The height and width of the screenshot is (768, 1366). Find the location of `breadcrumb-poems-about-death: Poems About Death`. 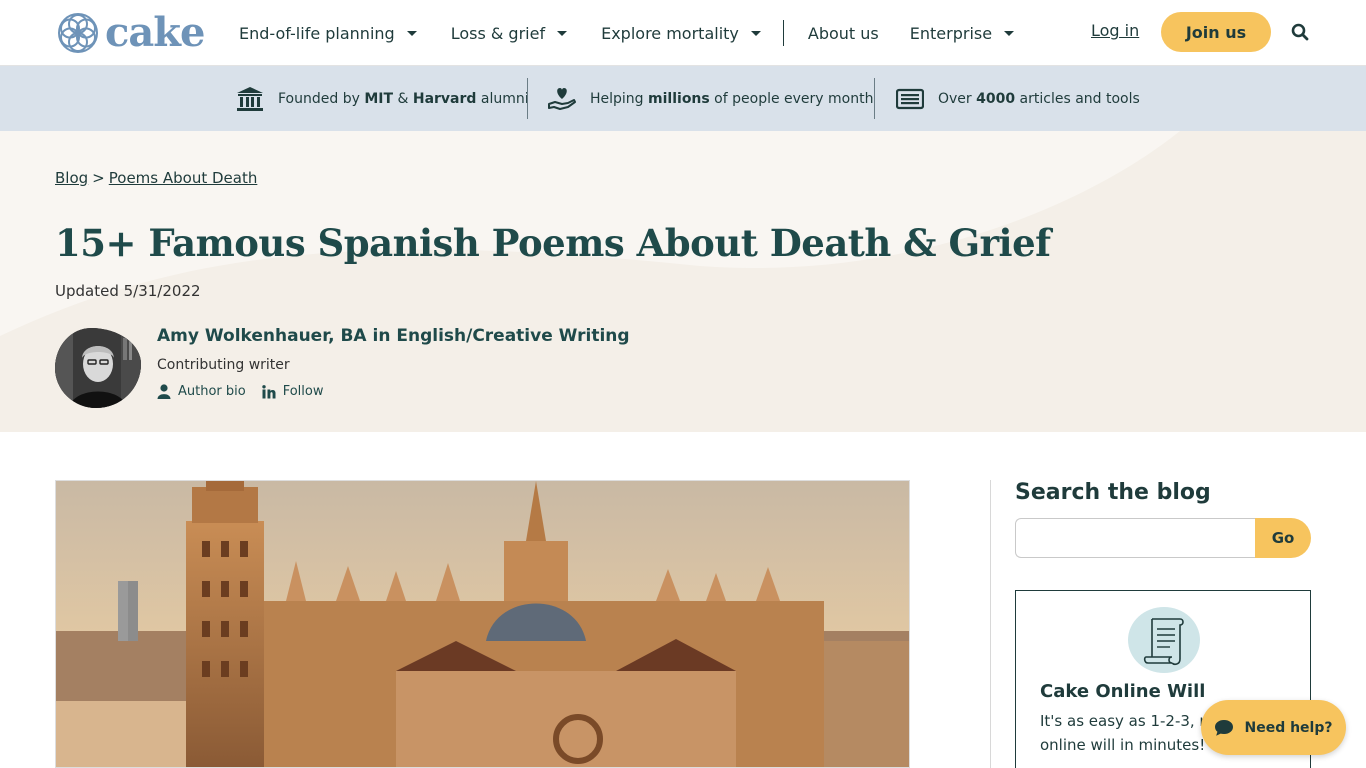

breadcrumb-poems-about-death: Poems About Death is located at coordinates (183, 178).